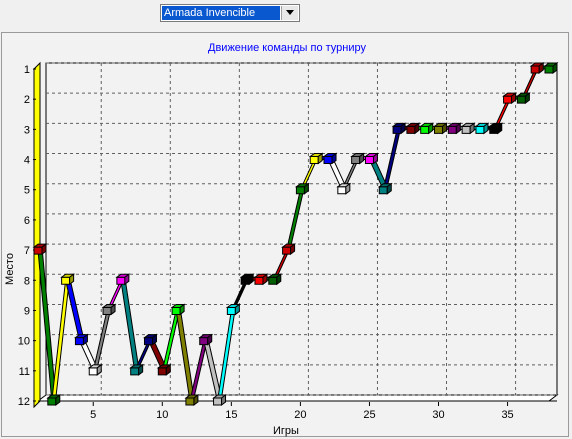 The image size is (572, 439). I want to click on team-select-value: Armada Invencible, so click(221, 13).